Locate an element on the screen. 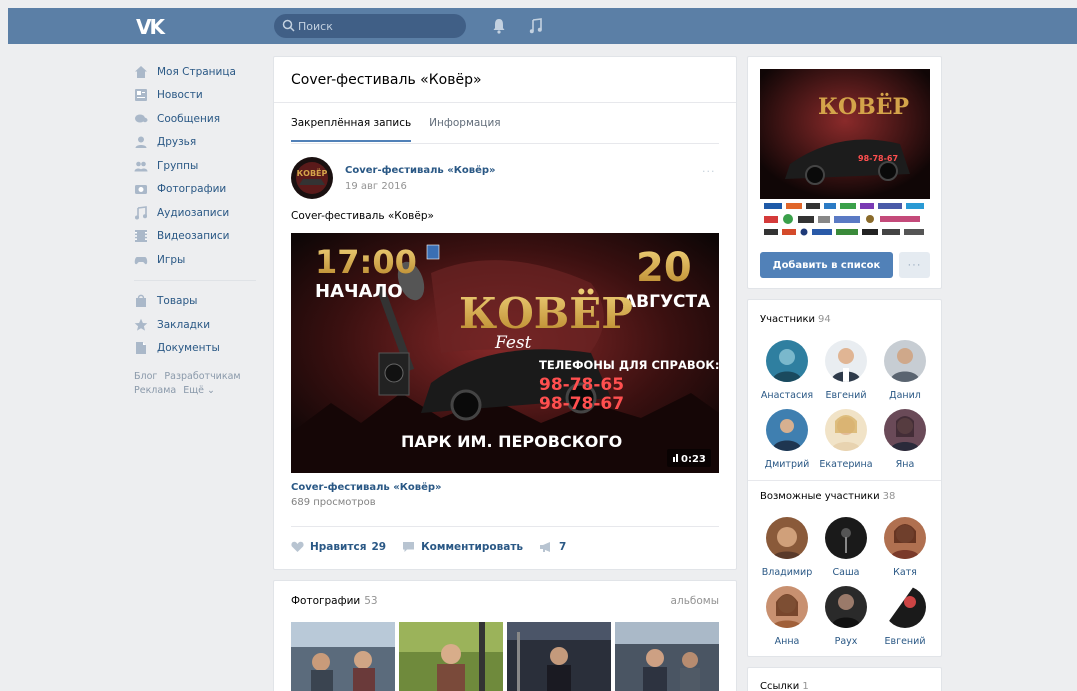 This screenshot has height=691, width=1077. nav-item-groups: Группы is located at coordinates (195, 166).